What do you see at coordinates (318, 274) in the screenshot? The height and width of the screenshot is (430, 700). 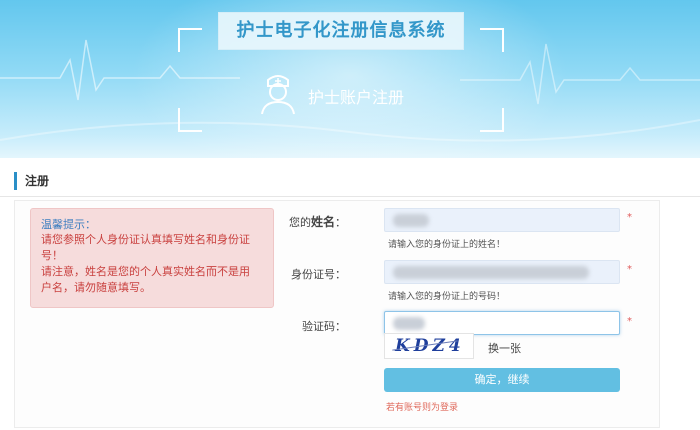 I see `id-number-label: 身份证号：` at bounding box center [318, 274].